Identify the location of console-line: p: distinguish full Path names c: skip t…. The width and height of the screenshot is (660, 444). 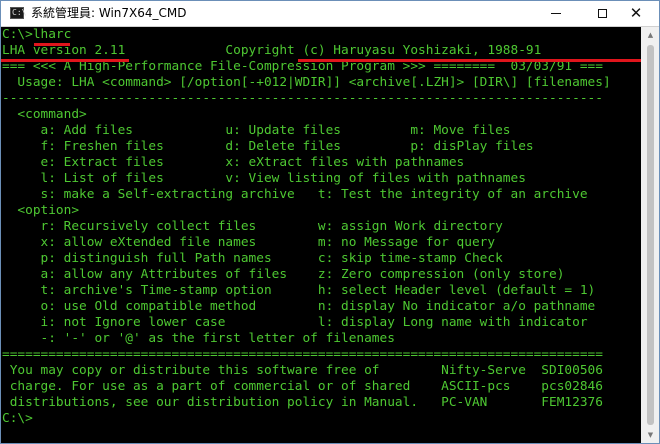
(252, 258).